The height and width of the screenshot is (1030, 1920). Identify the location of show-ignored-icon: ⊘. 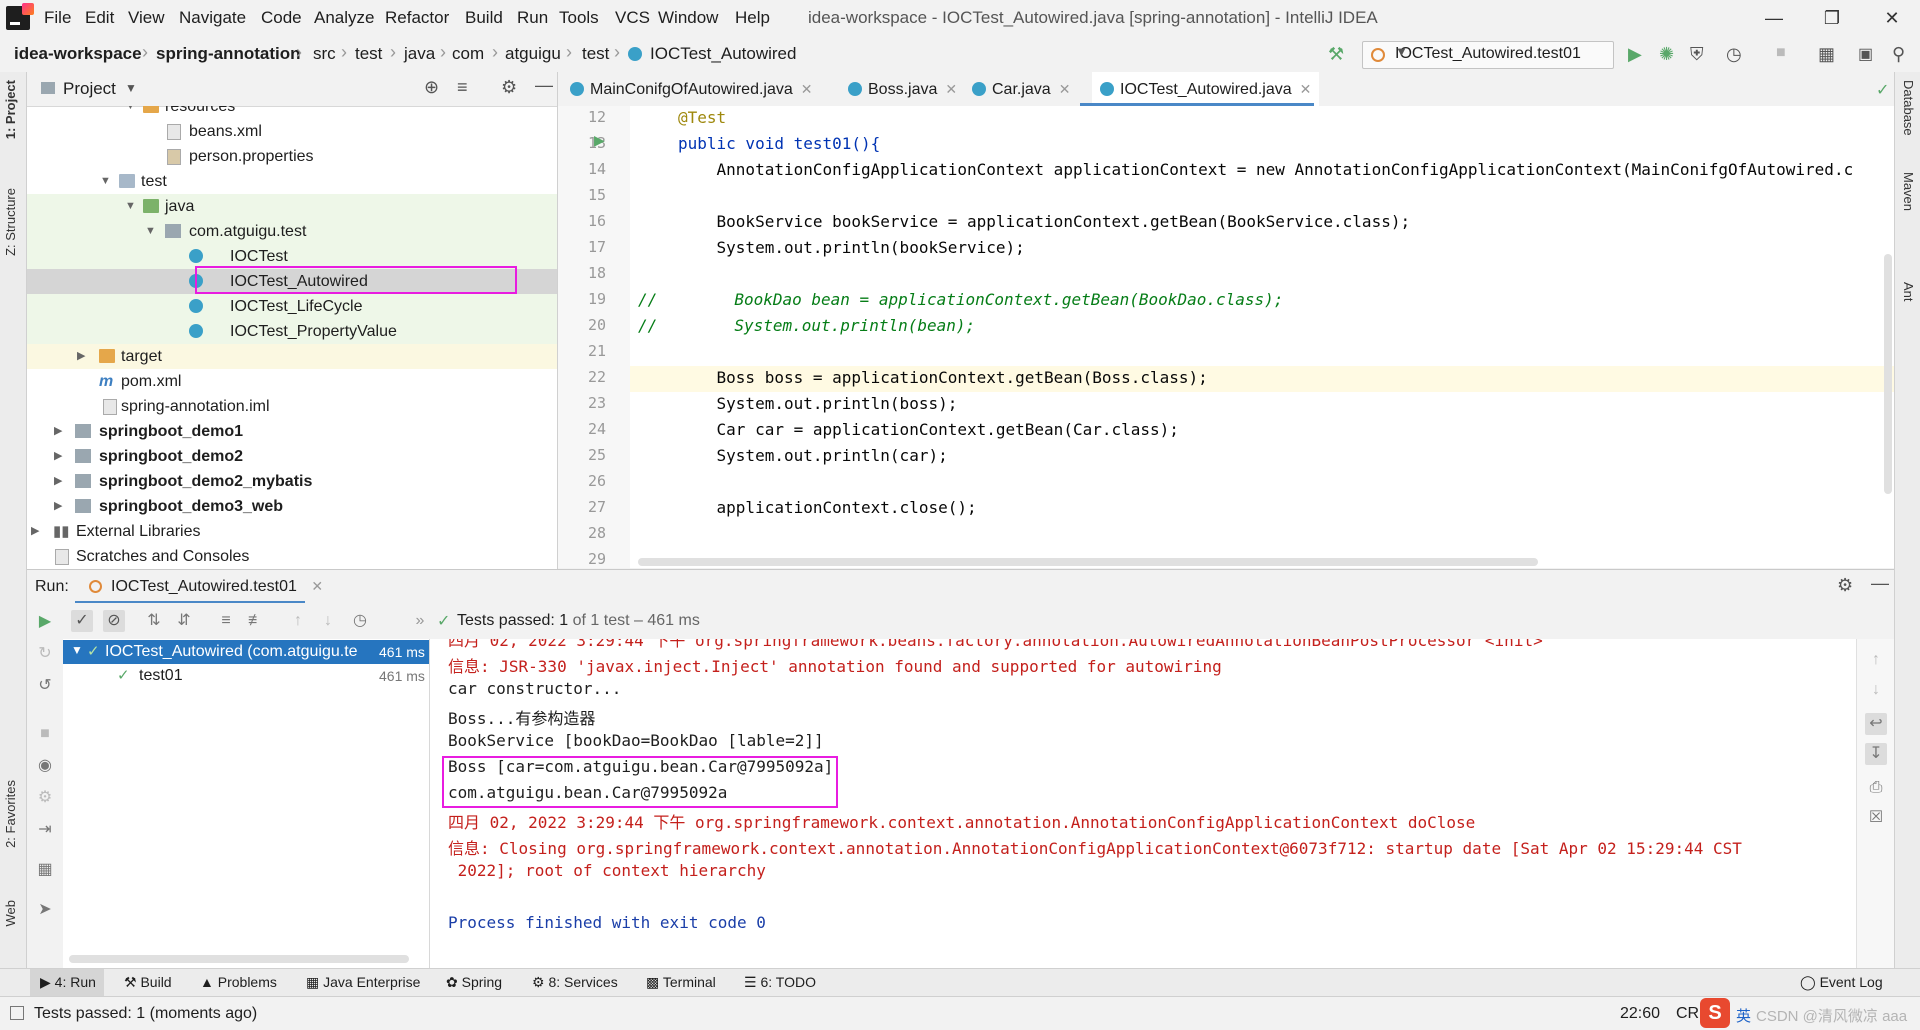
(114, 621).